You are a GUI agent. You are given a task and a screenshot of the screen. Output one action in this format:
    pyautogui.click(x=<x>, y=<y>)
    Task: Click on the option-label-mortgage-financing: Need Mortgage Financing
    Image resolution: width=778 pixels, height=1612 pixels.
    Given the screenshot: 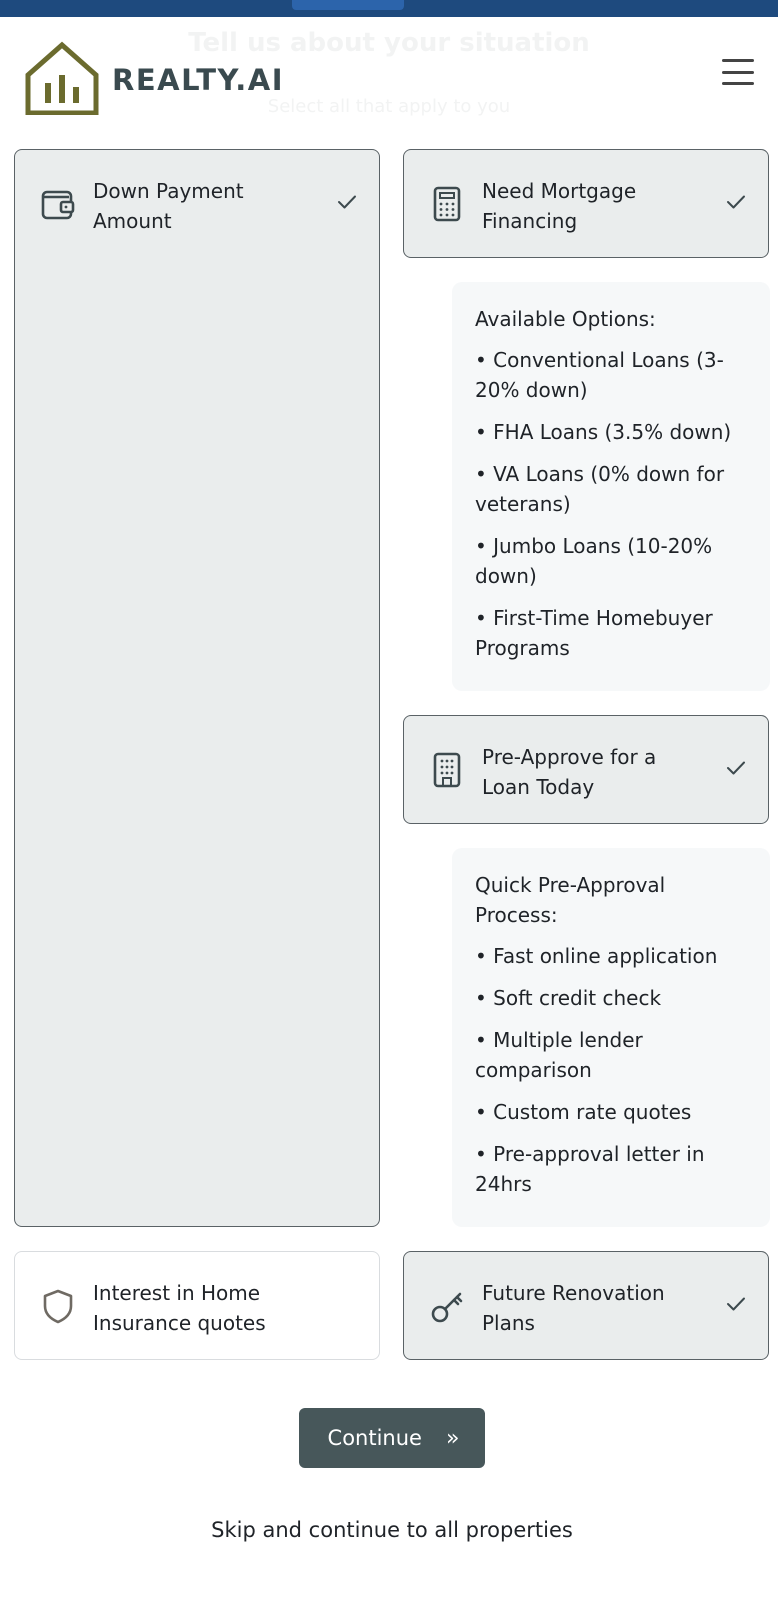 What is the action you would take?
    pyautogui.click(x=559, y=206)
    